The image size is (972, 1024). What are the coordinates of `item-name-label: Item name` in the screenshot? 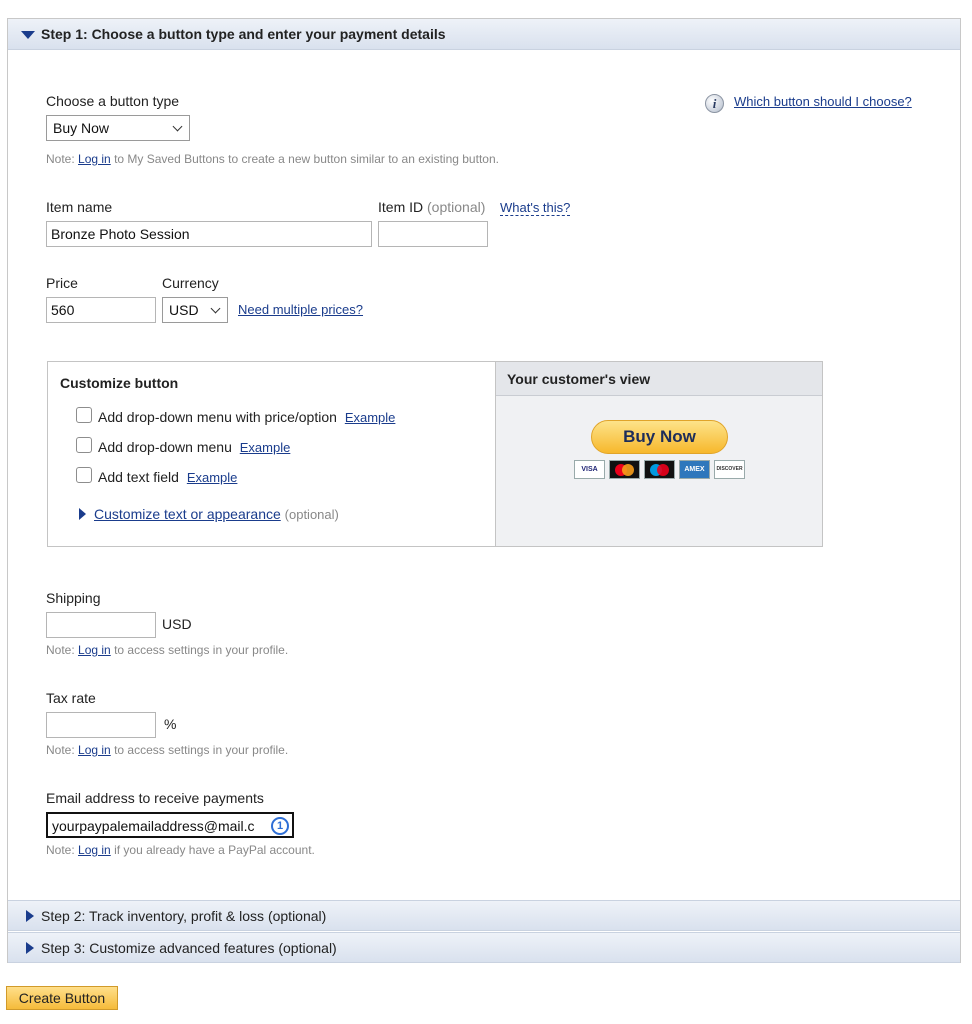 It's located at (79, 207).